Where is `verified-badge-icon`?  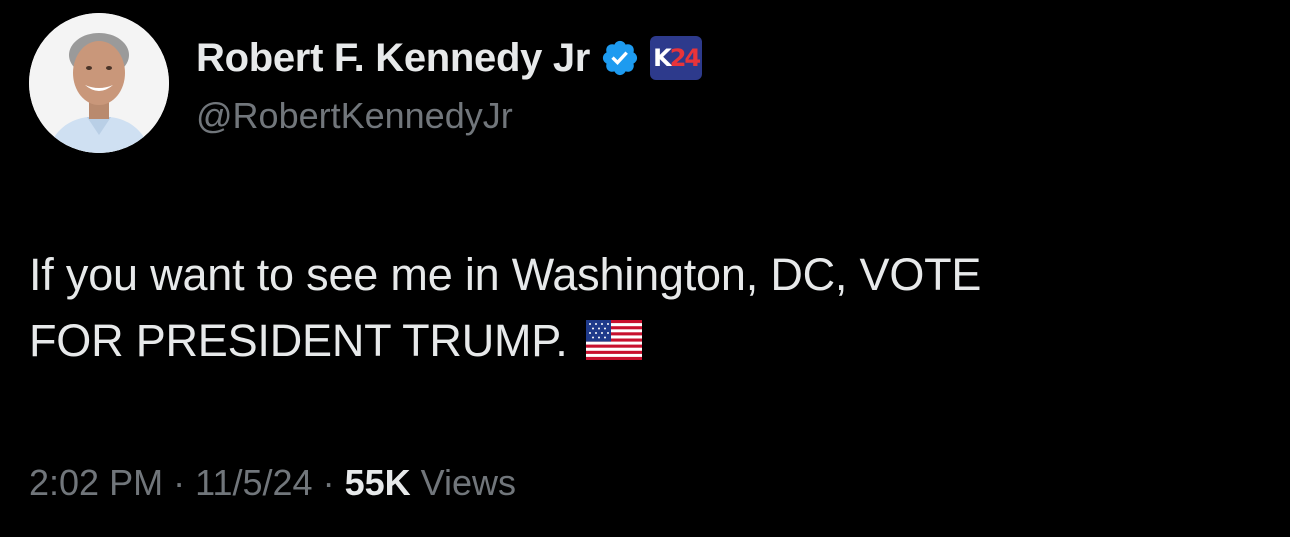
verified-badge-icon is located at coordinates (620, 58).